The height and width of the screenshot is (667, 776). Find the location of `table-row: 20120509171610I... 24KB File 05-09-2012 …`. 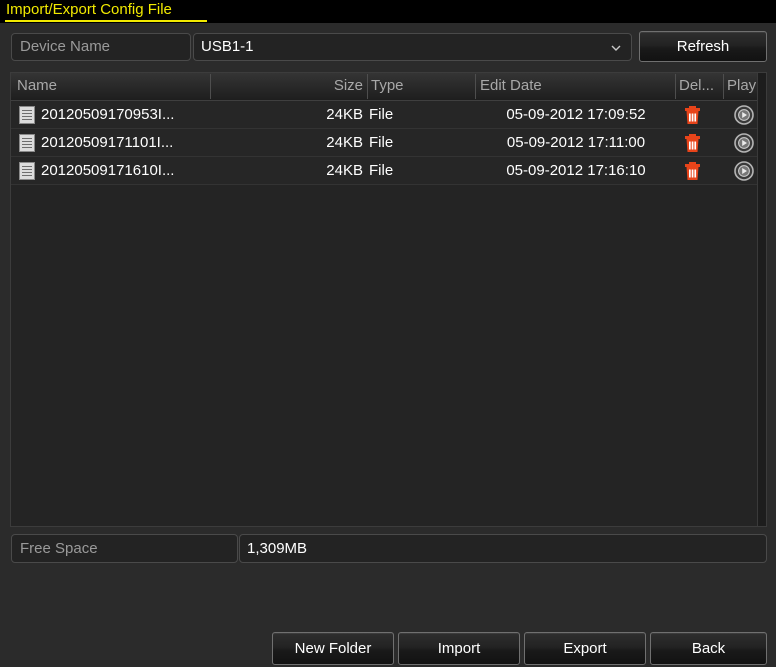

table-row: 20120509171610I... 24KB File 05-09-2012 … is located at coordinates (388, 171).